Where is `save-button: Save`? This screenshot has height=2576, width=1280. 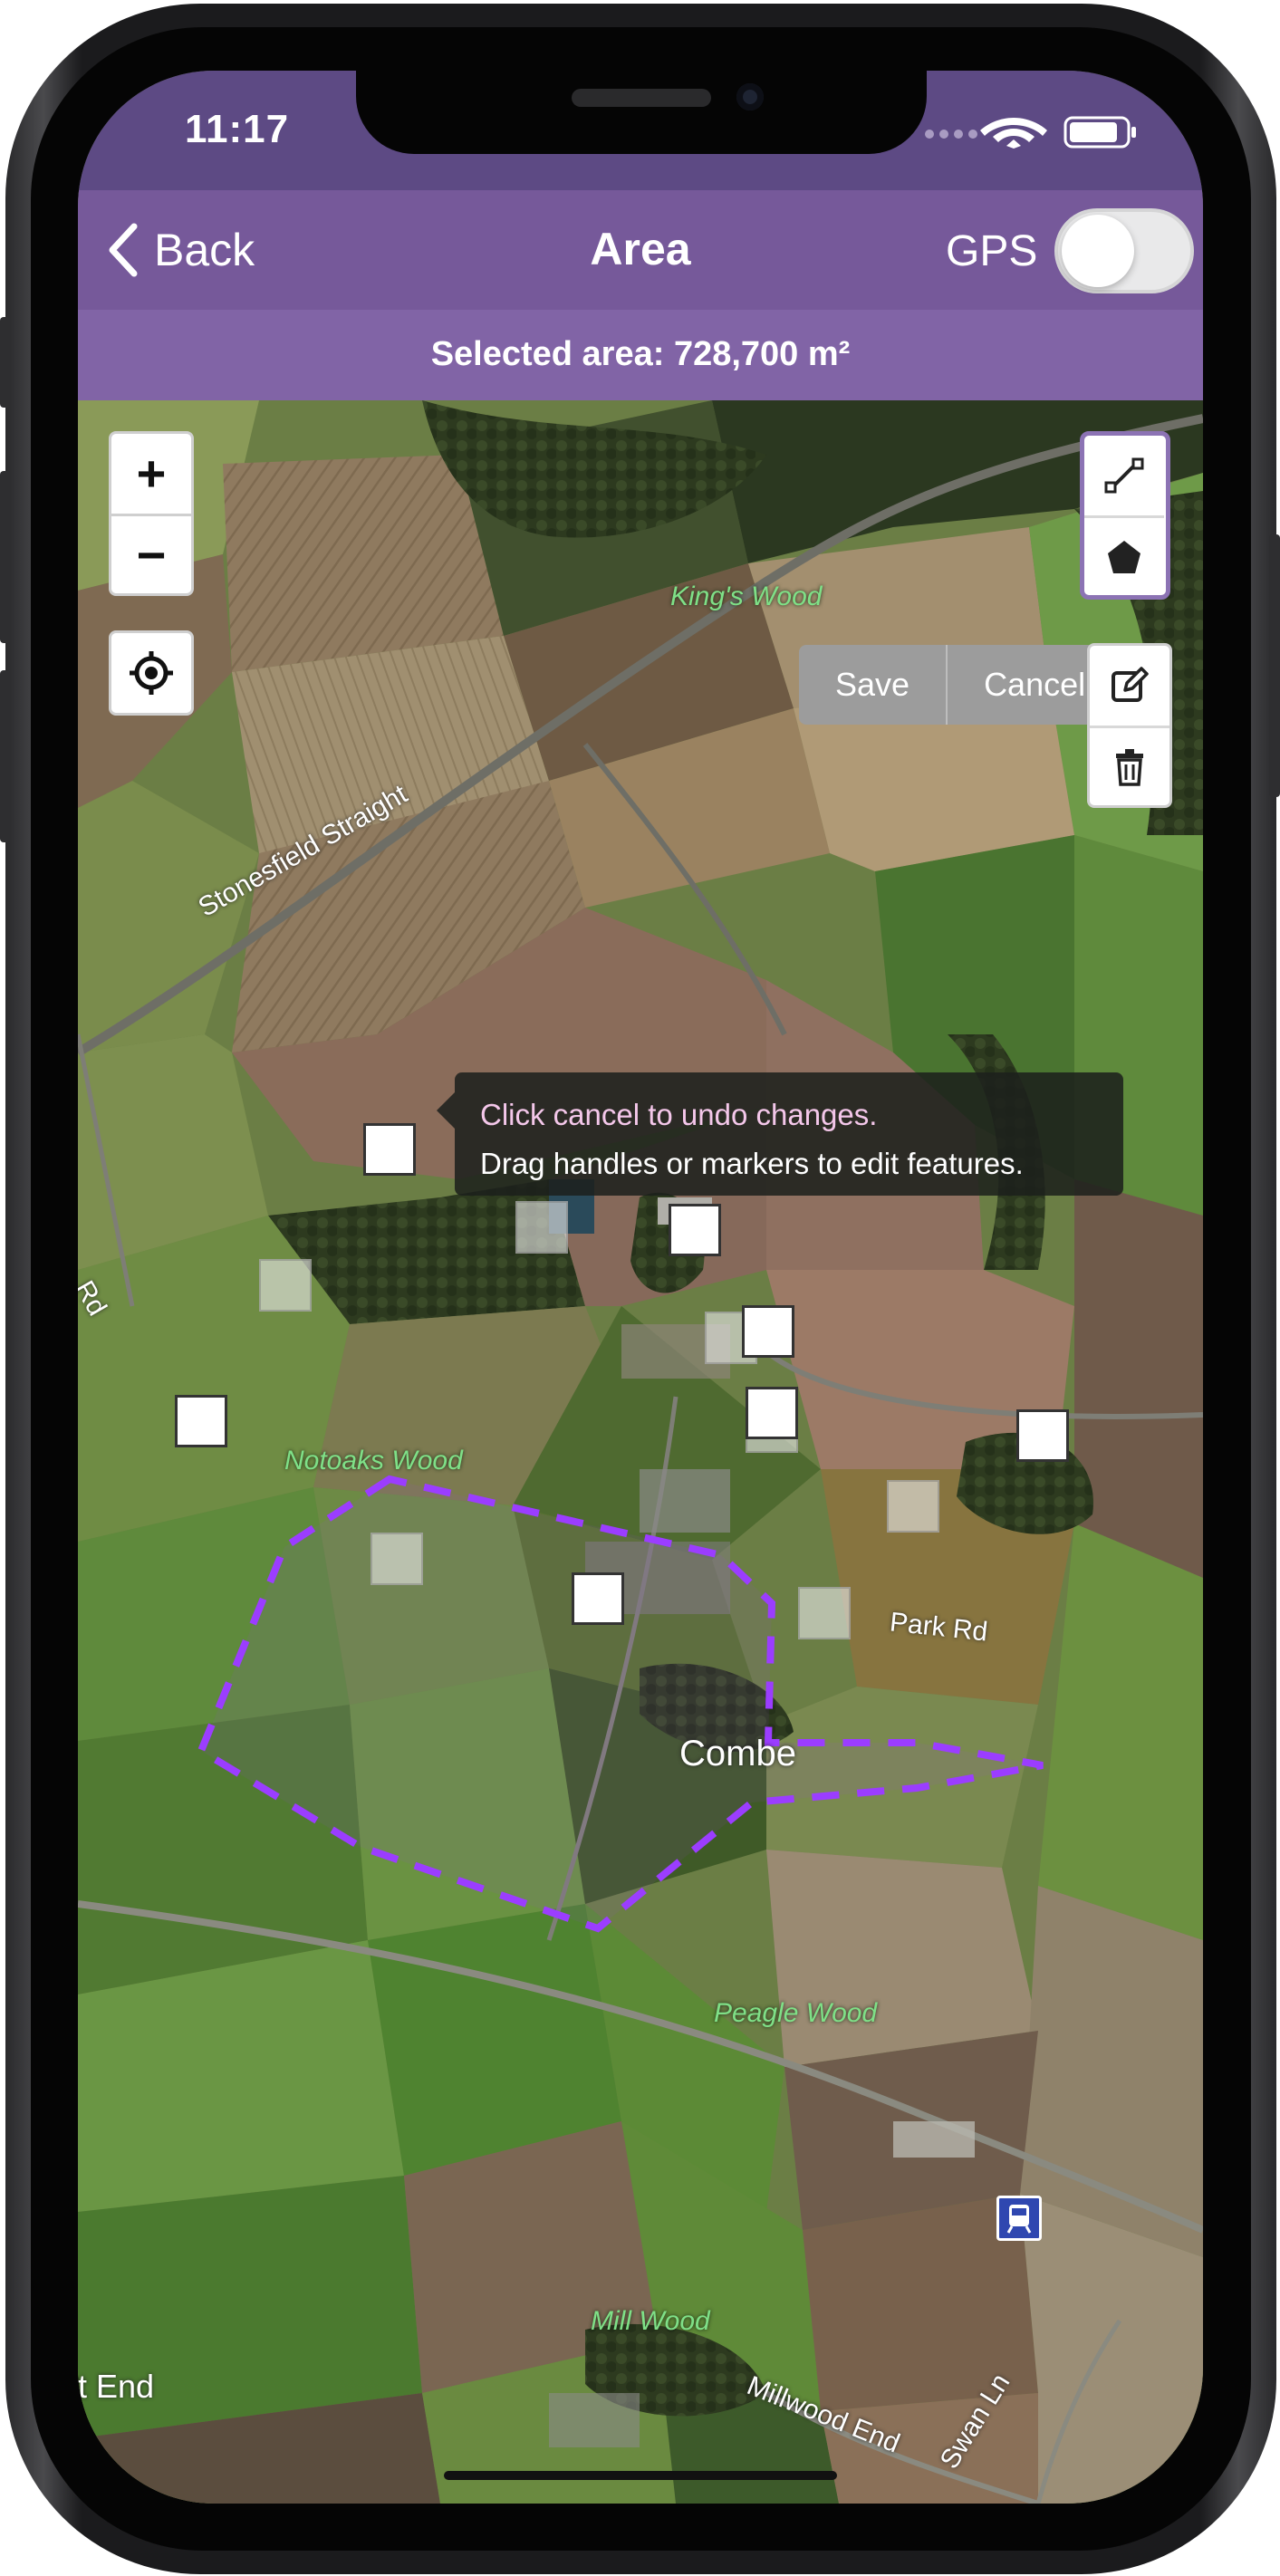 save-button: Save is located at coordinates (872, 685).